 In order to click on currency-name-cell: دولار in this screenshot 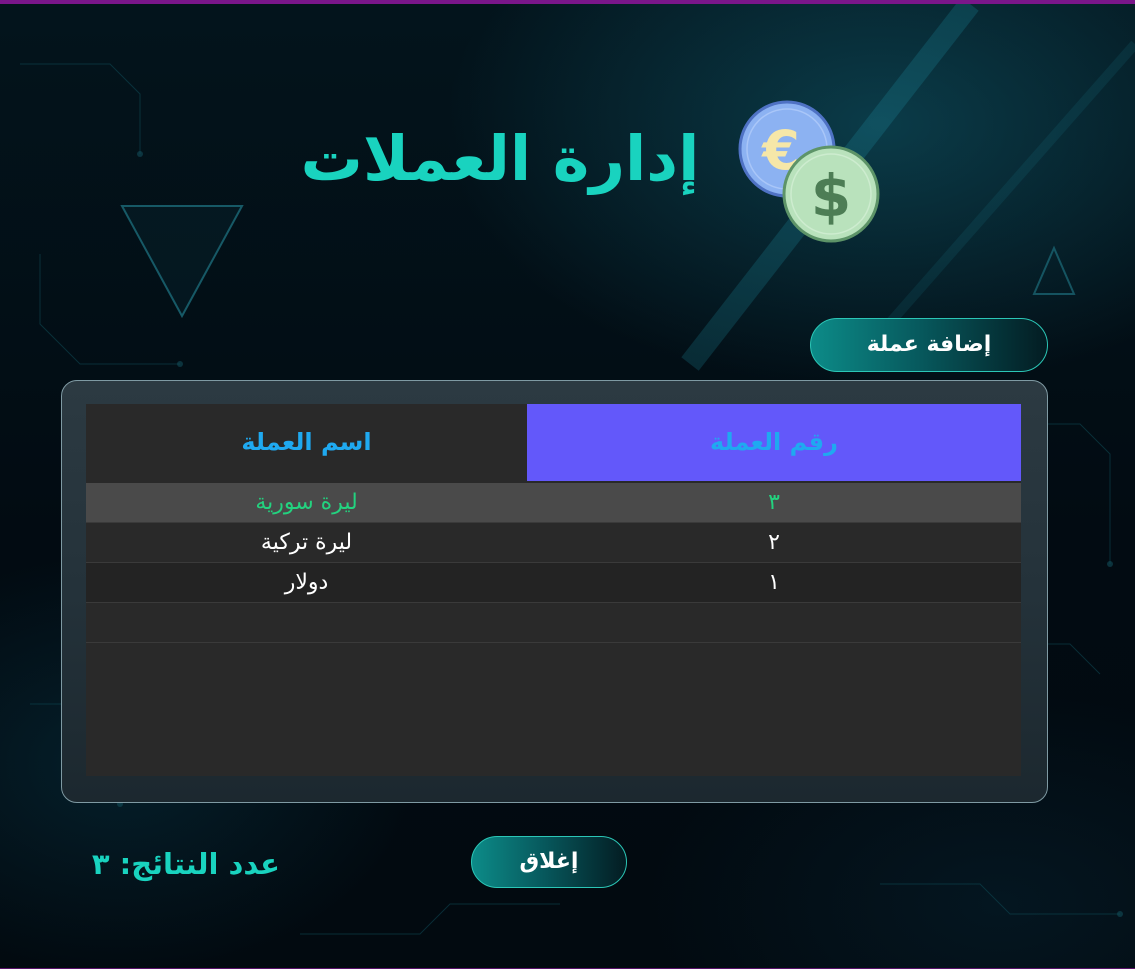, I will do `click(306, 582)`.